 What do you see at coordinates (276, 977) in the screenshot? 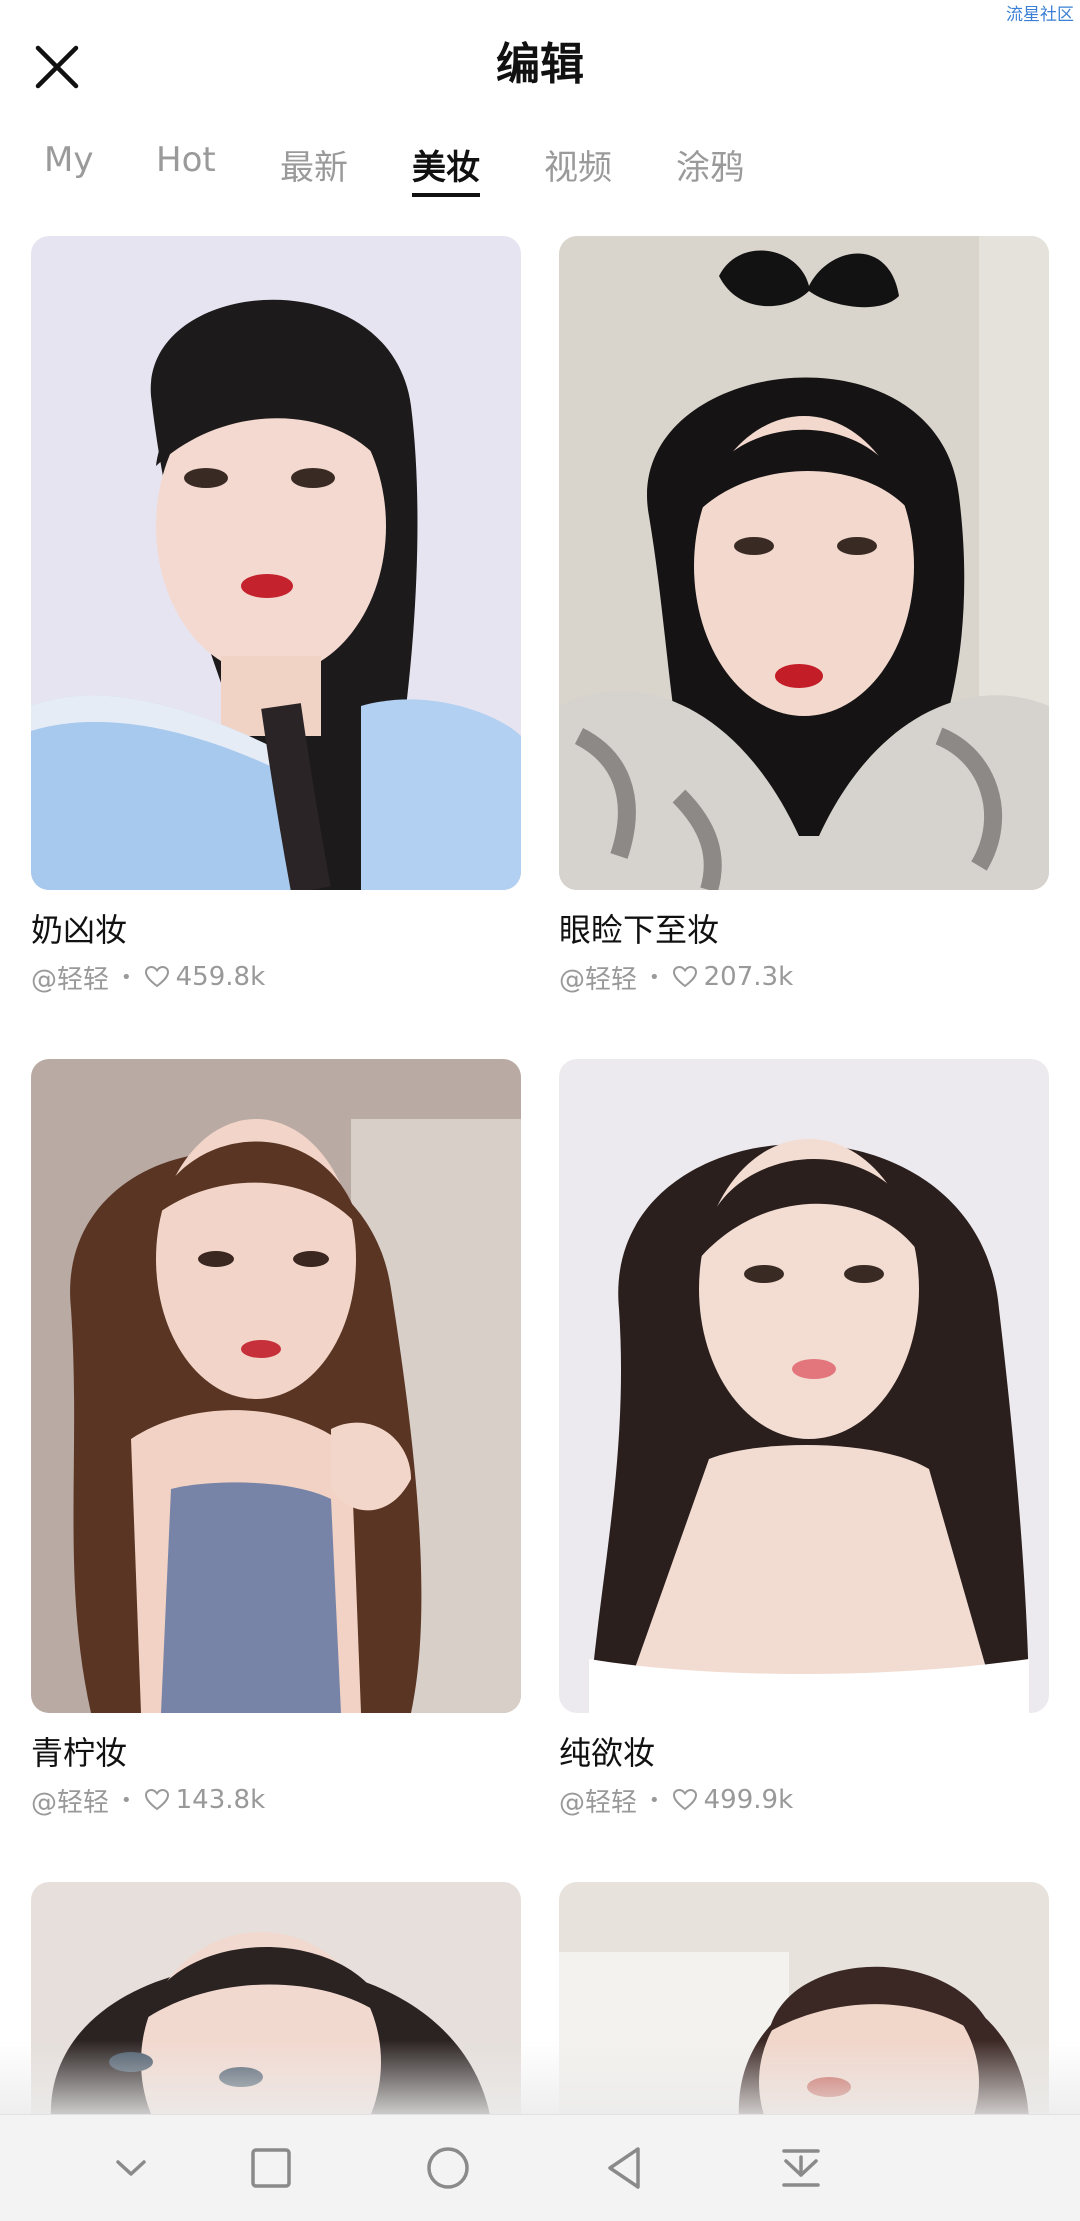
I see `card-meta: @轻轻 • 459.8k` at bounding box center [276, 977].